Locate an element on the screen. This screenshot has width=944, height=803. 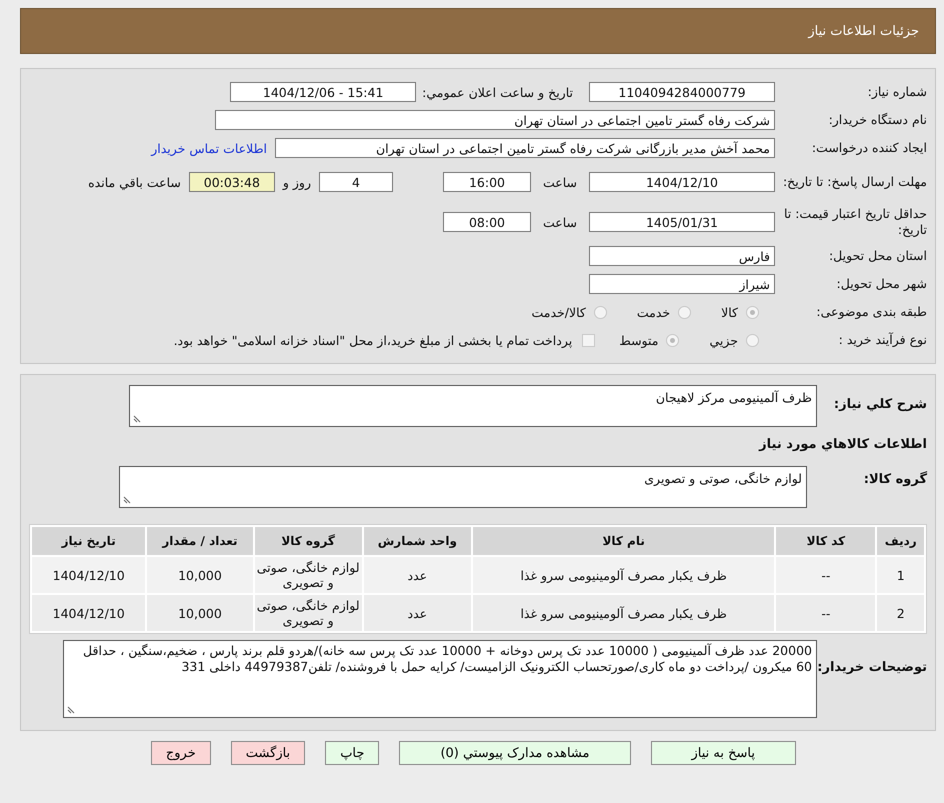
action-button: پاسخ به نیاز is located at coordinates (723, 753).